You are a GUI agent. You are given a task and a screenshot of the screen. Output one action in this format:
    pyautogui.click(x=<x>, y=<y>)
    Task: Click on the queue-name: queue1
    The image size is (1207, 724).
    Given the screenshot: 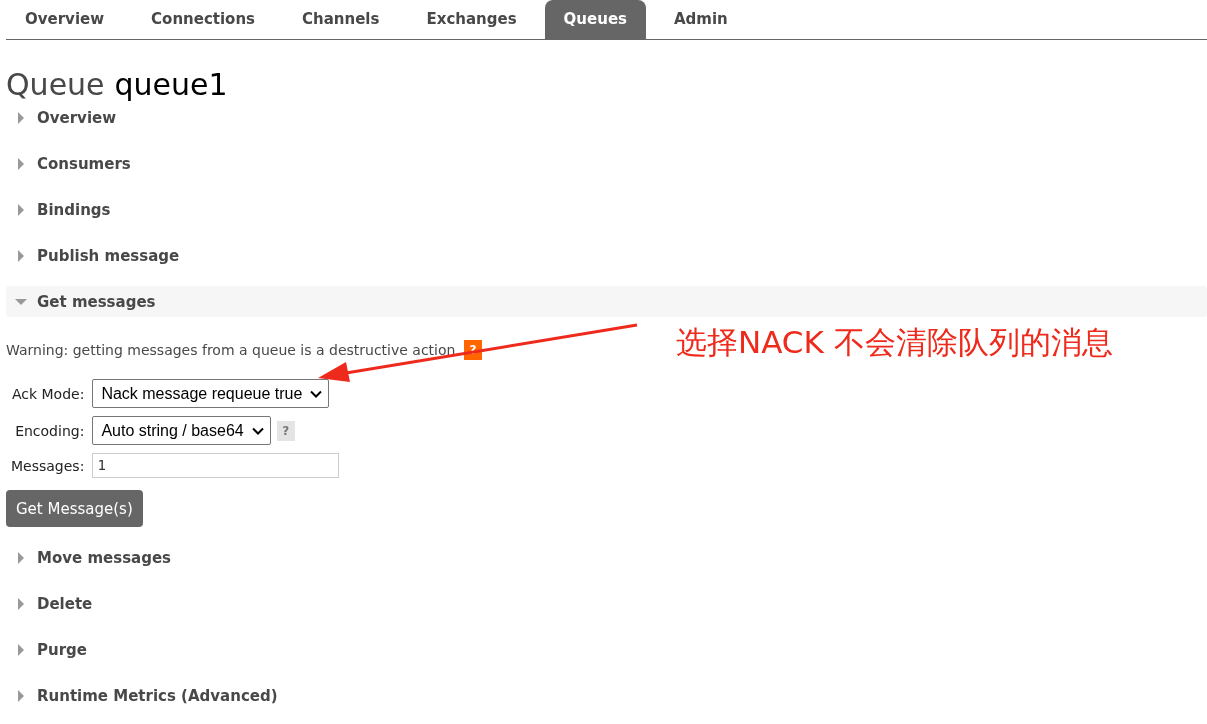 What is the action you would take?
    pyautogui.click(x=171, y=85)
    